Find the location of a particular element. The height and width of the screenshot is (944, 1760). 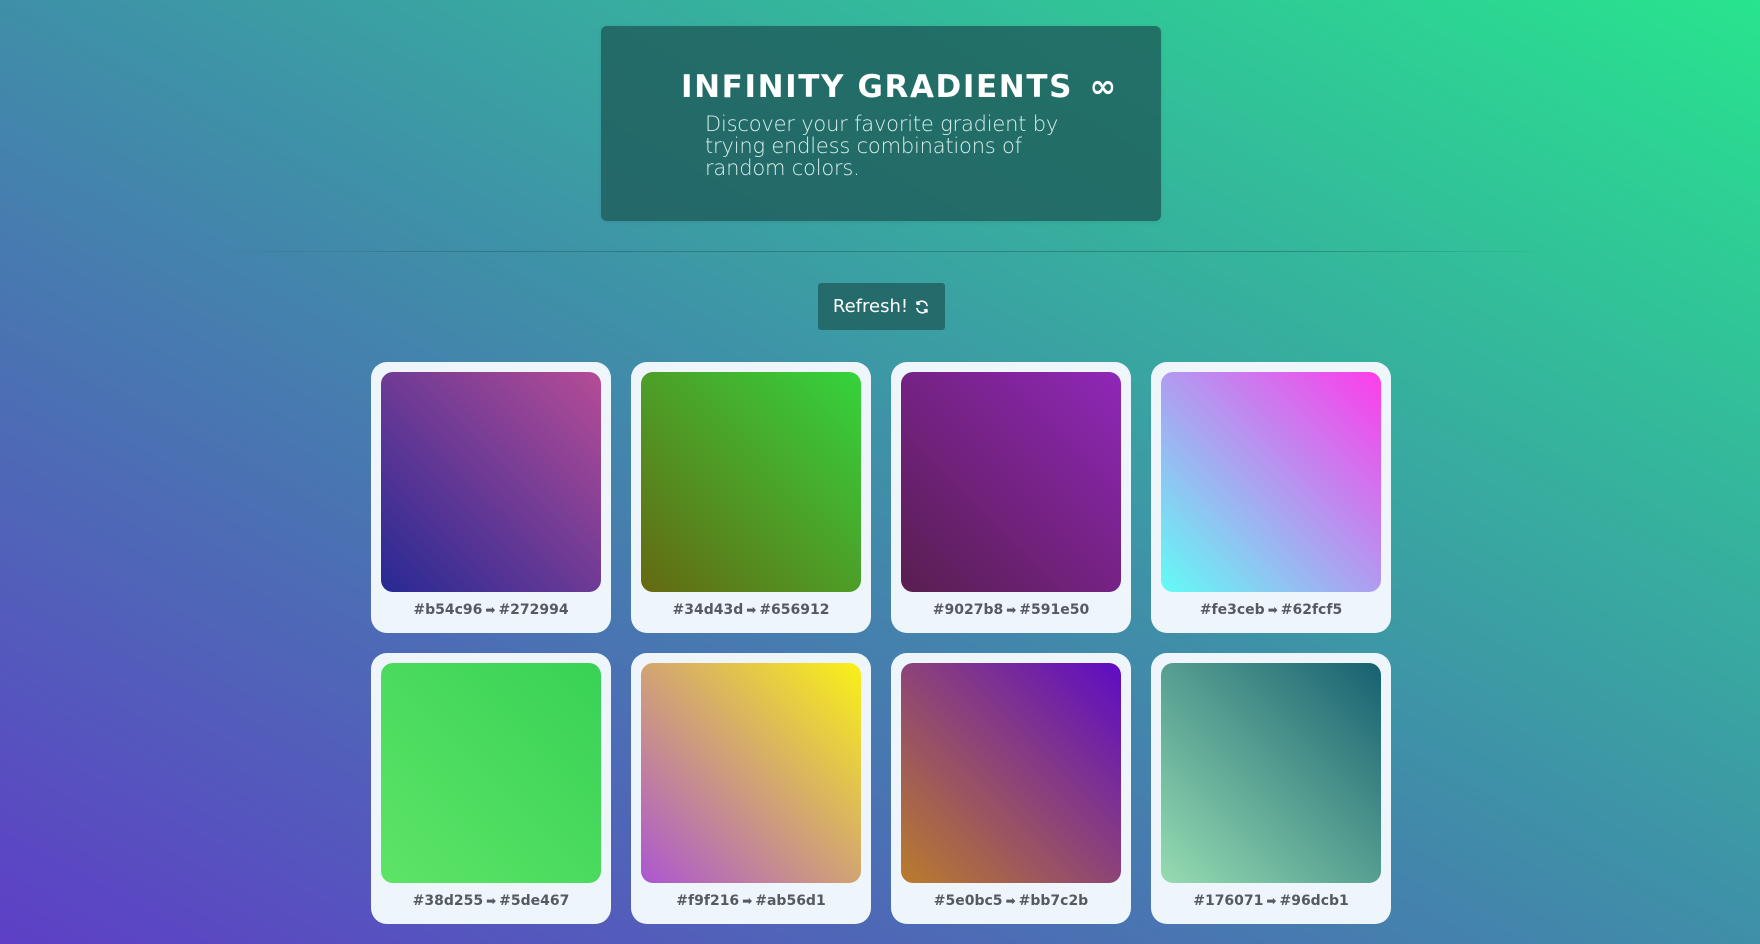

gradient-card: #b54c96 ➡ #272994 is located at coordinates (491, 497).